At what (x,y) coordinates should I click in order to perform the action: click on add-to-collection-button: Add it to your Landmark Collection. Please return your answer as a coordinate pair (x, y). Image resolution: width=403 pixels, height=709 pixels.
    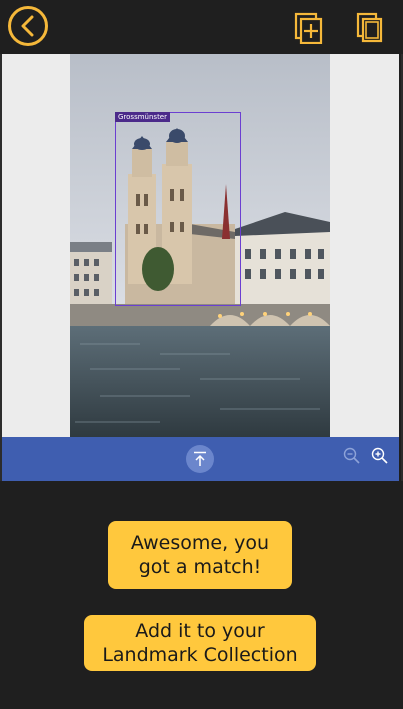
    Looking at the image, I should click on (200, 643).